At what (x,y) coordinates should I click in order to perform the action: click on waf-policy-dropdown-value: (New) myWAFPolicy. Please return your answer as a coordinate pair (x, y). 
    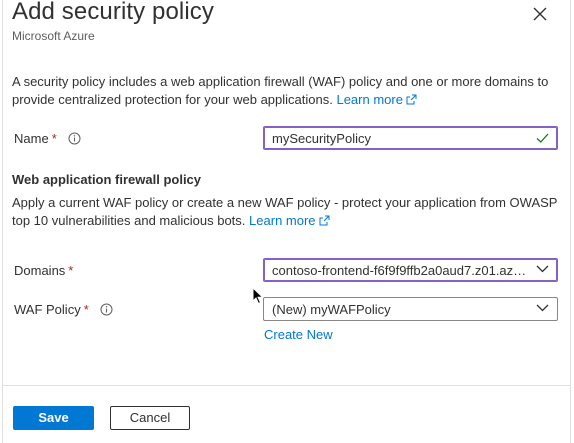
    Looking at the image, I should click on (331, 309).